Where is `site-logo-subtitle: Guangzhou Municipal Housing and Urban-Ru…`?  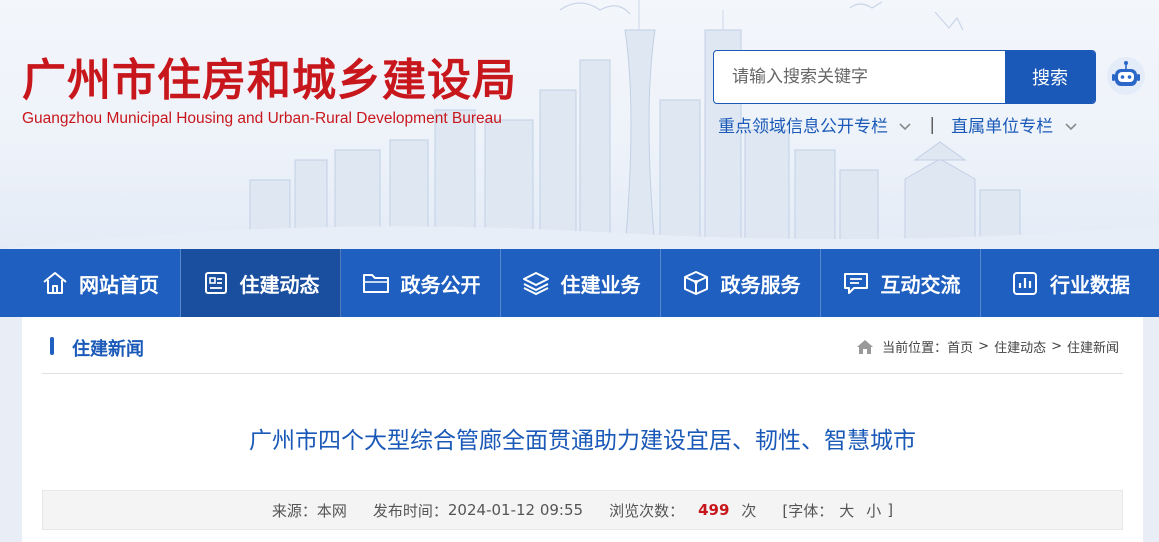
site-logo-subtitle: Guangzhou Municipal Housing and Urban-Ru… is located at coordinates (262, 118).